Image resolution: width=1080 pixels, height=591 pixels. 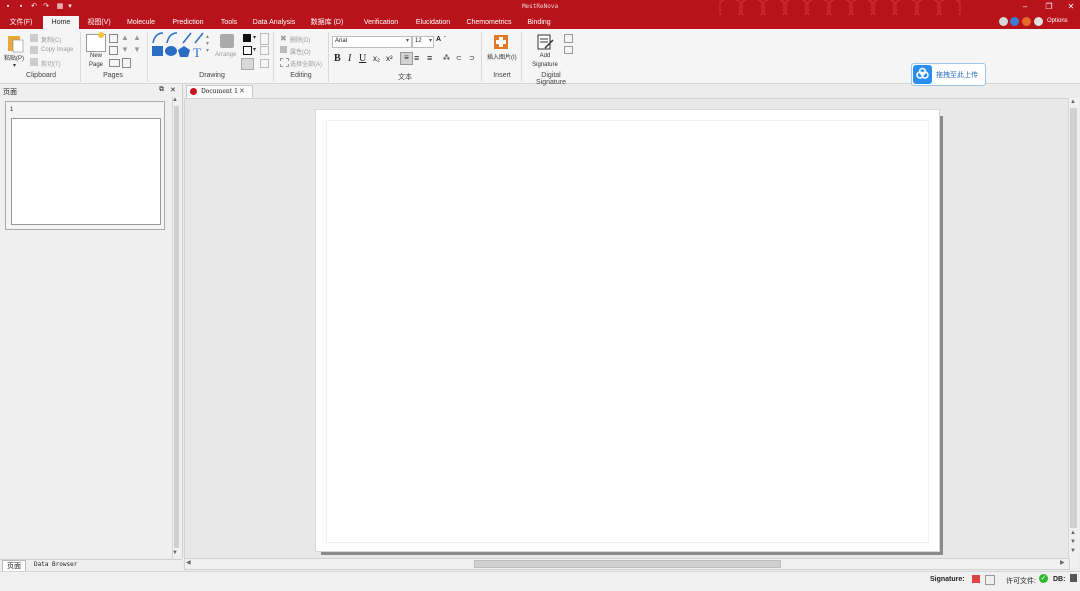 What do you see at coordinates (173, 90) in the screenshot?
I see `panel-close-icon: ✕` at bounding box center [173, 90].